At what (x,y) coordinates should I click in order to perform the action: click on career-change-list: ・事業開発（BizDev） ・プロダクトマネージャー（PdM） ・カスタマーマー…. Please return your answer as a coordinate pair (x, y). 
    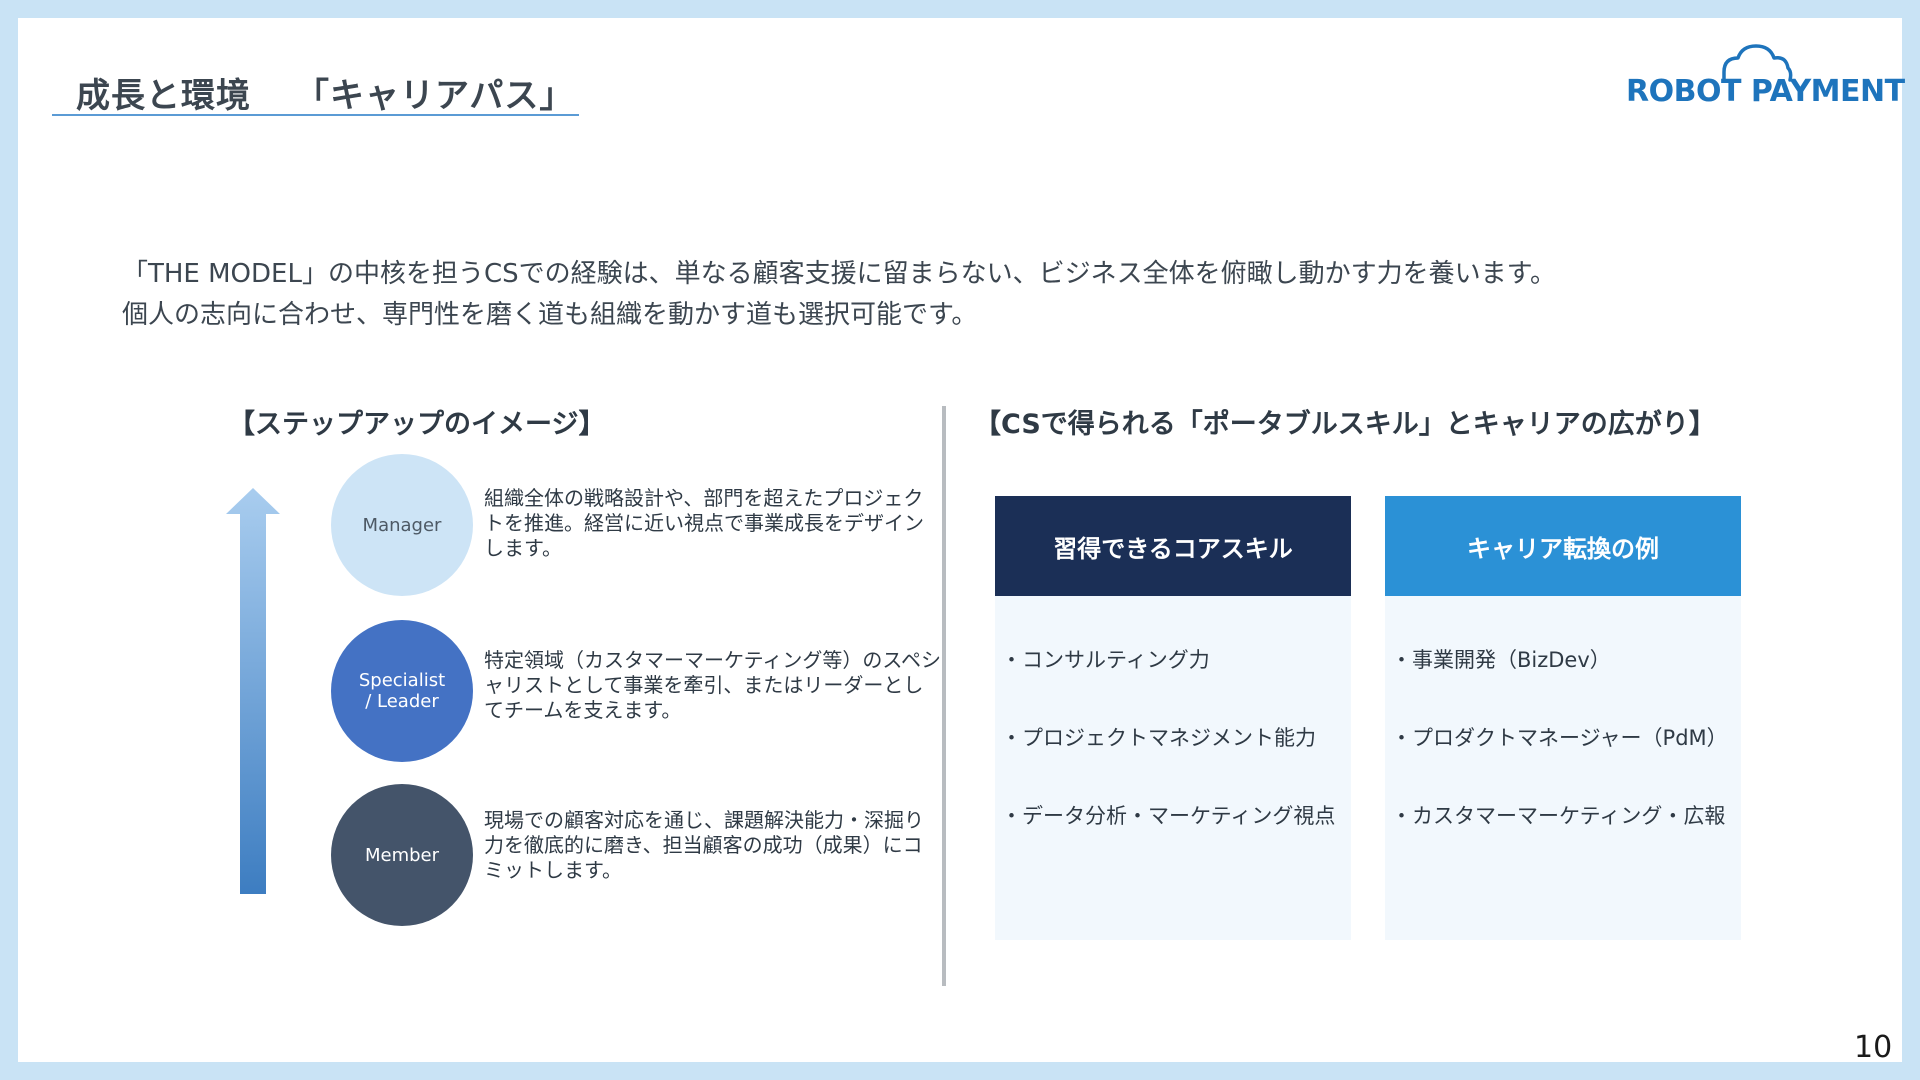
    Looking at the image, I should click on (1563, 738).